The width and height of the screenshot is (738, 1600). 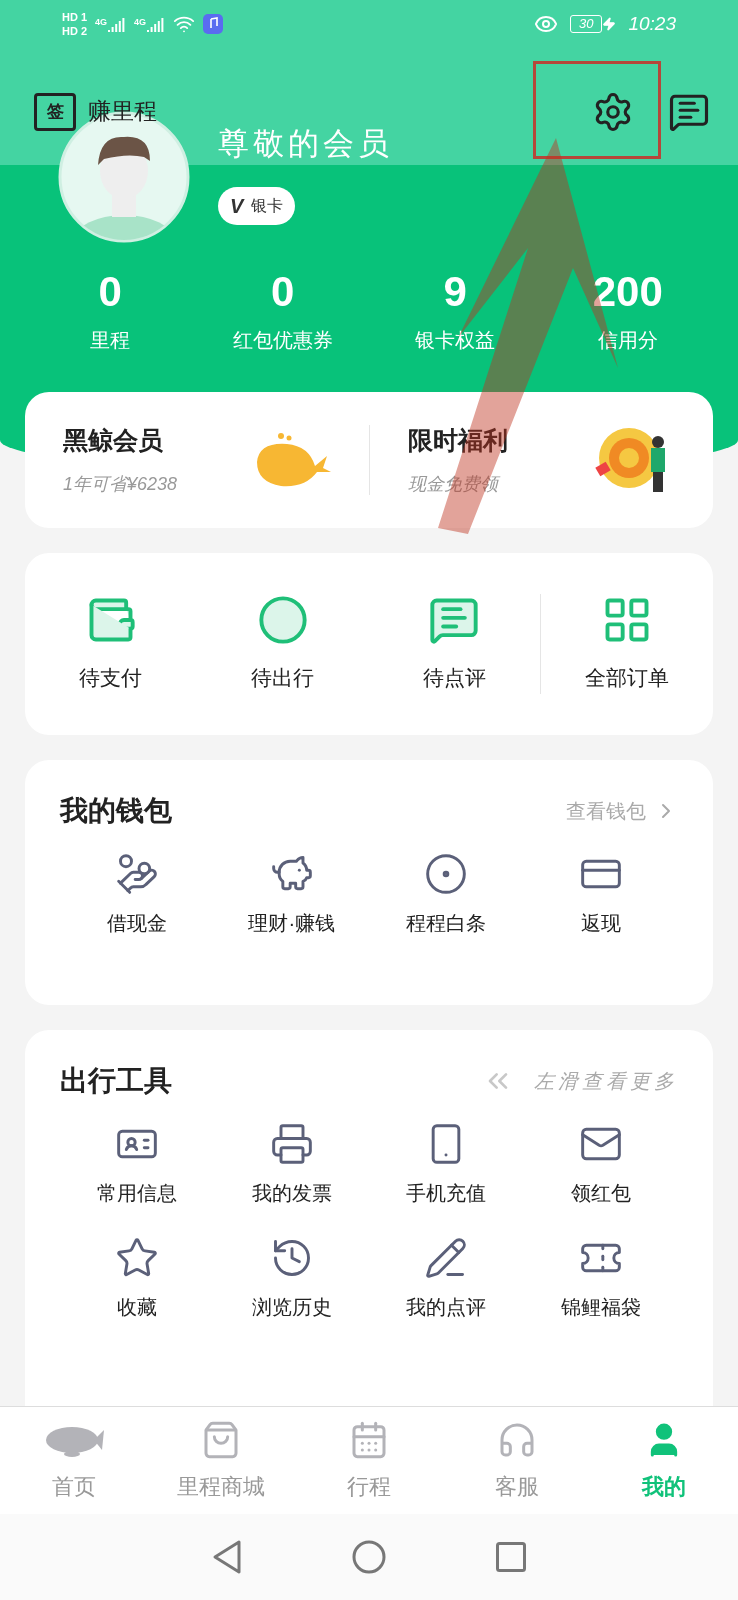 What do you see at coordinates (305, 143) in the screenshot?
I see `member-name: 尊敬的会员` at bounding box center [305, 143].